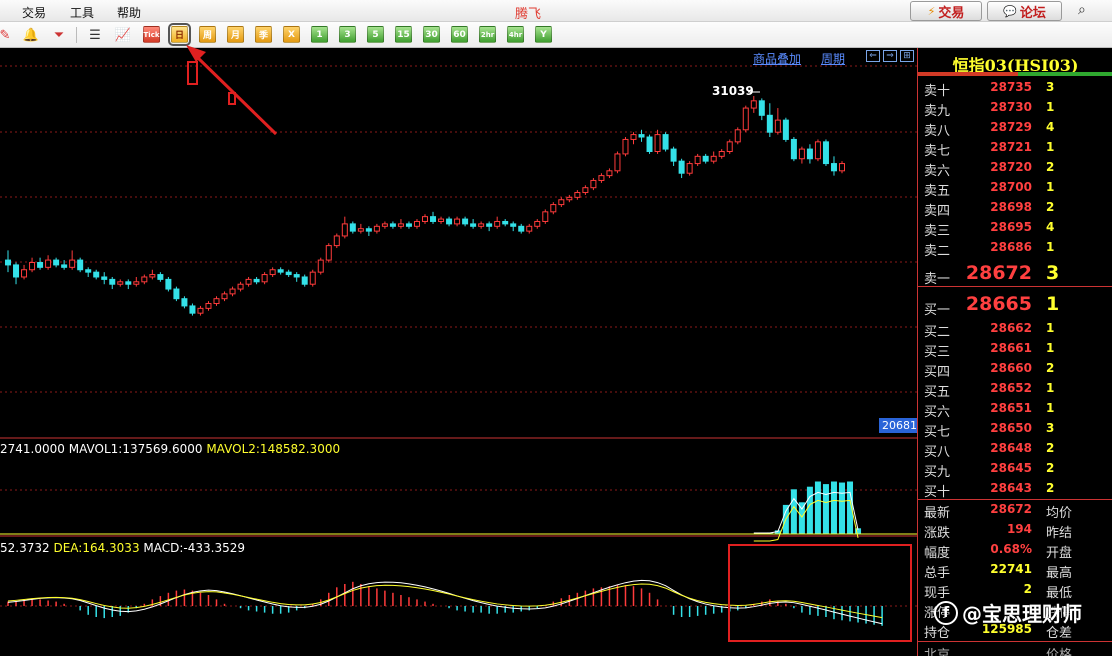 This screenshot has width=1112, height=656. What do you see at coordinates (1015, 208) in the screenshot?
I see `ask-level-row: 卖四 28698 2` at bounding box center [1015, 208].